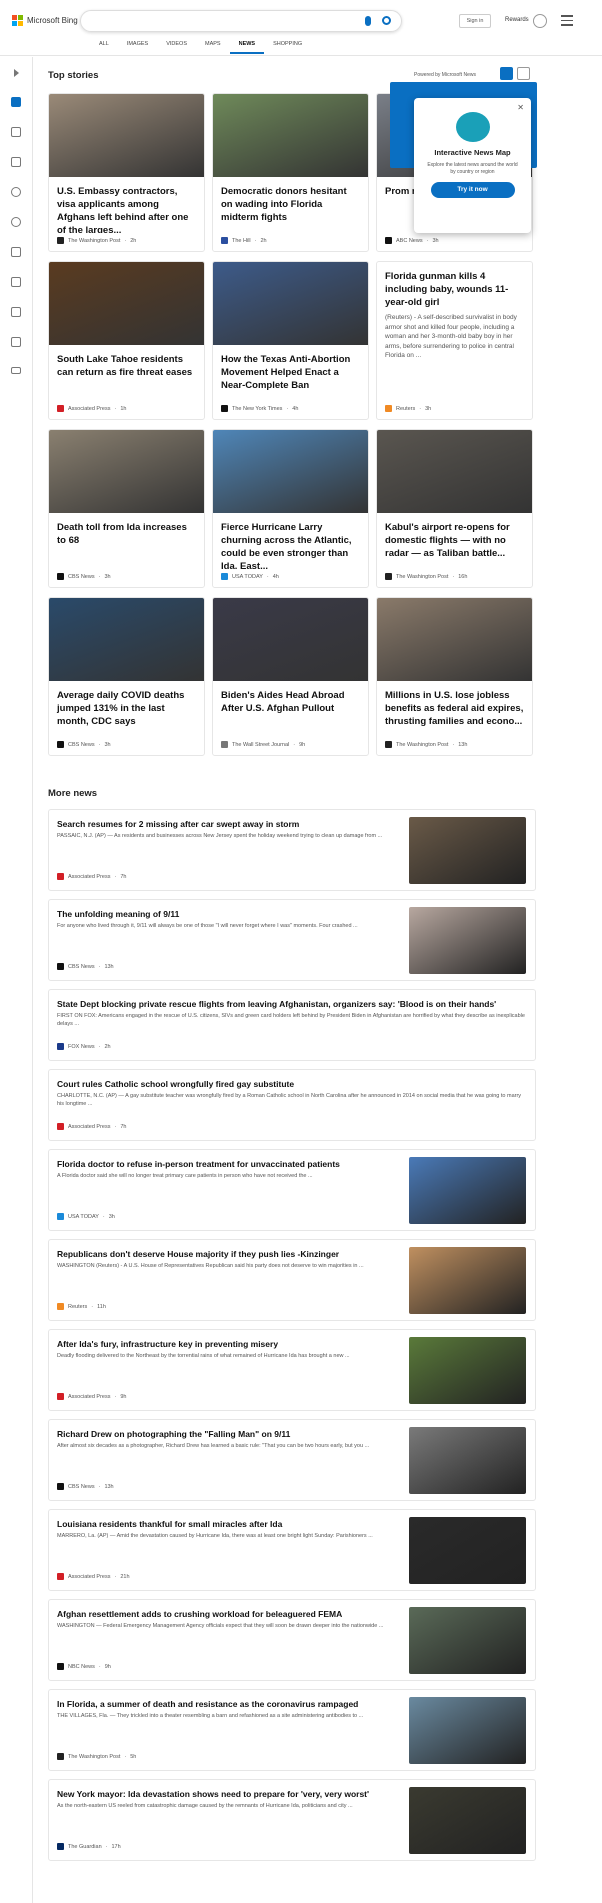 This screenshot has width=602, height=1903. I want to click on close-icon: ✕, so click(520, 107).